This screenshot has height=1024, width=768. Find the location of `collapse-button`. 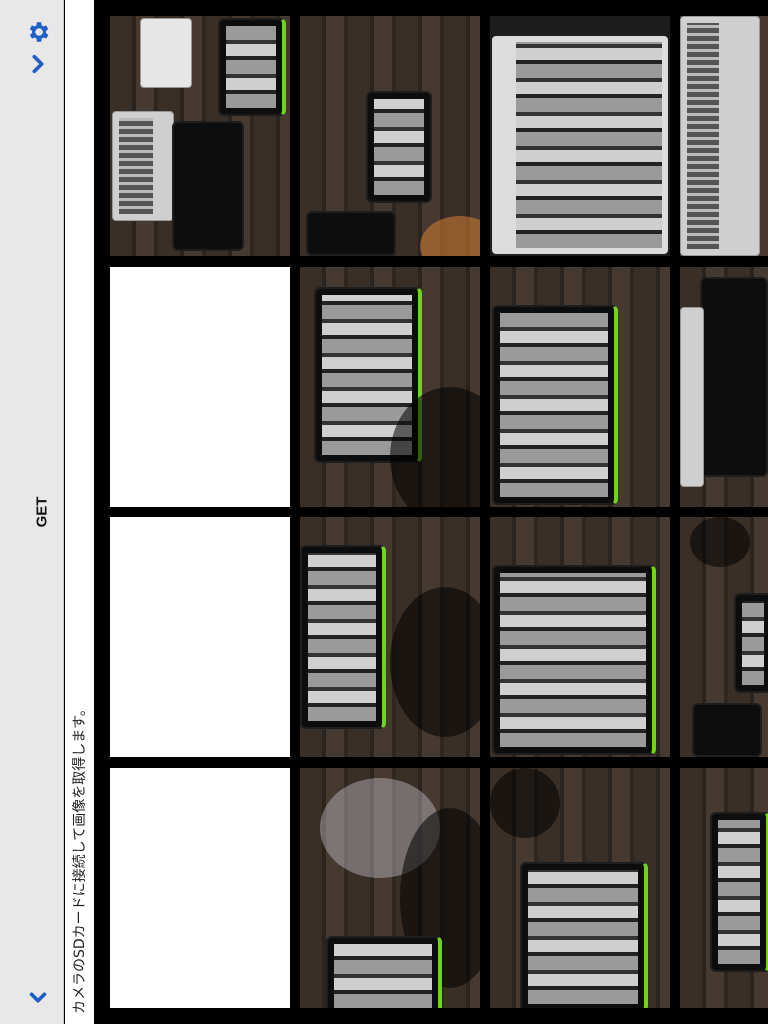

collapse-button is located at coordinates (38, 998).